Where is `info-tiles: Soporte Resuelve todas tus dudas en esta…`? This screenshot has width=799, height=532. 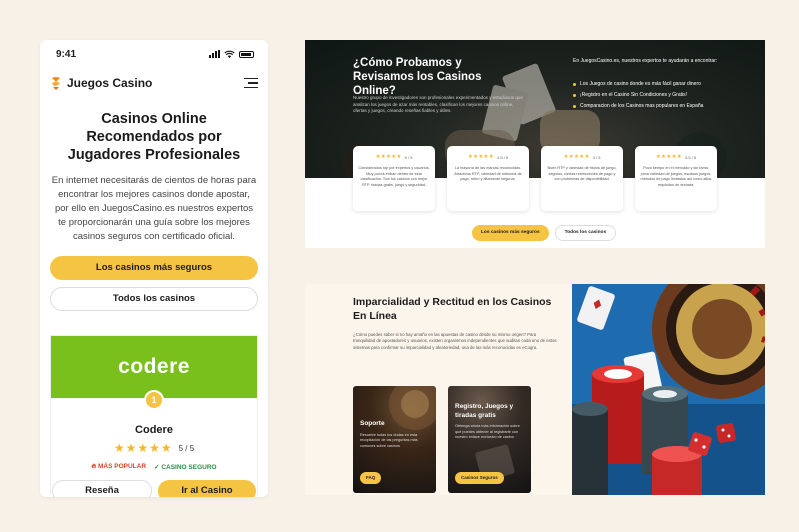 info-tiles: Soporte Resuelve todas tus dudas en esta… is located at coordinates (442, 439).